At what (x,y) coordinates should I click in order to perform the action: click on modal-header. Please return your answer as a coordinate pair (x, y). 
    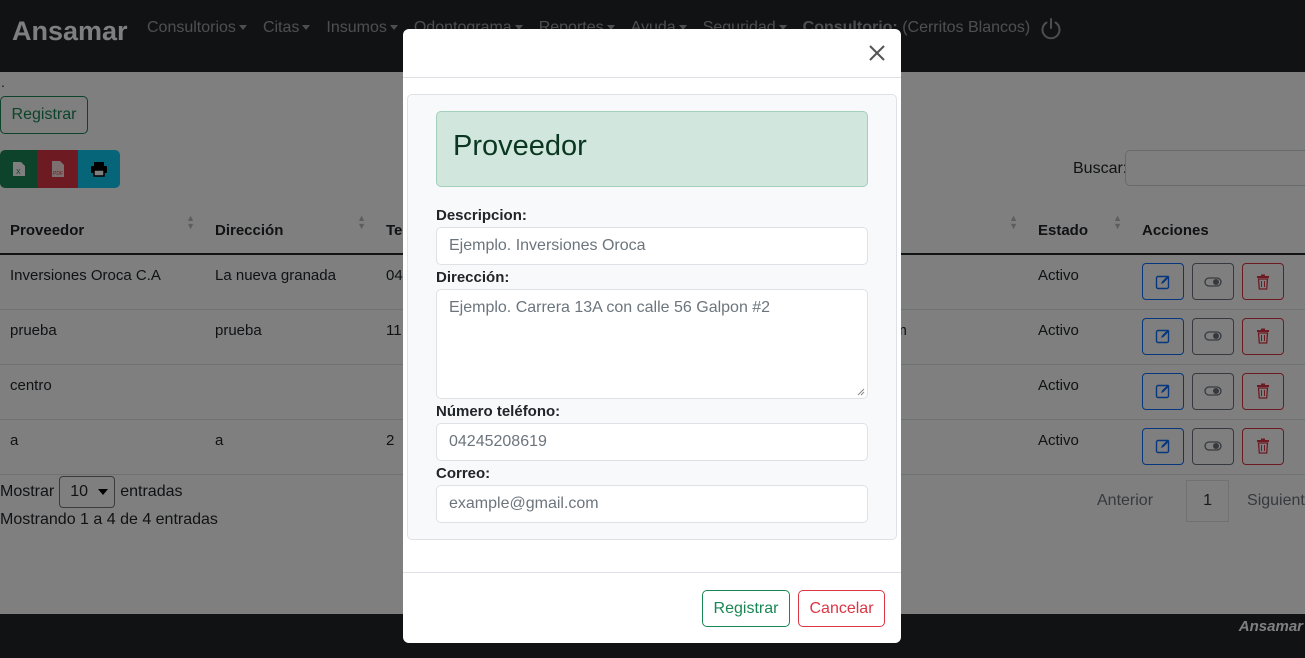
    Looking at the image, I should click on (652, 53).